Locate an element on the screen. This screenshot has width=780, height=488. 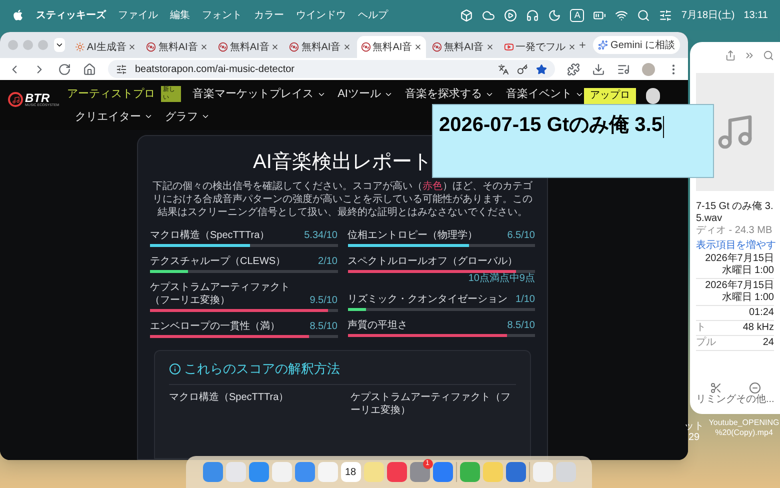
calendar-app-icon: 18 is located at coordinates (350, 472).